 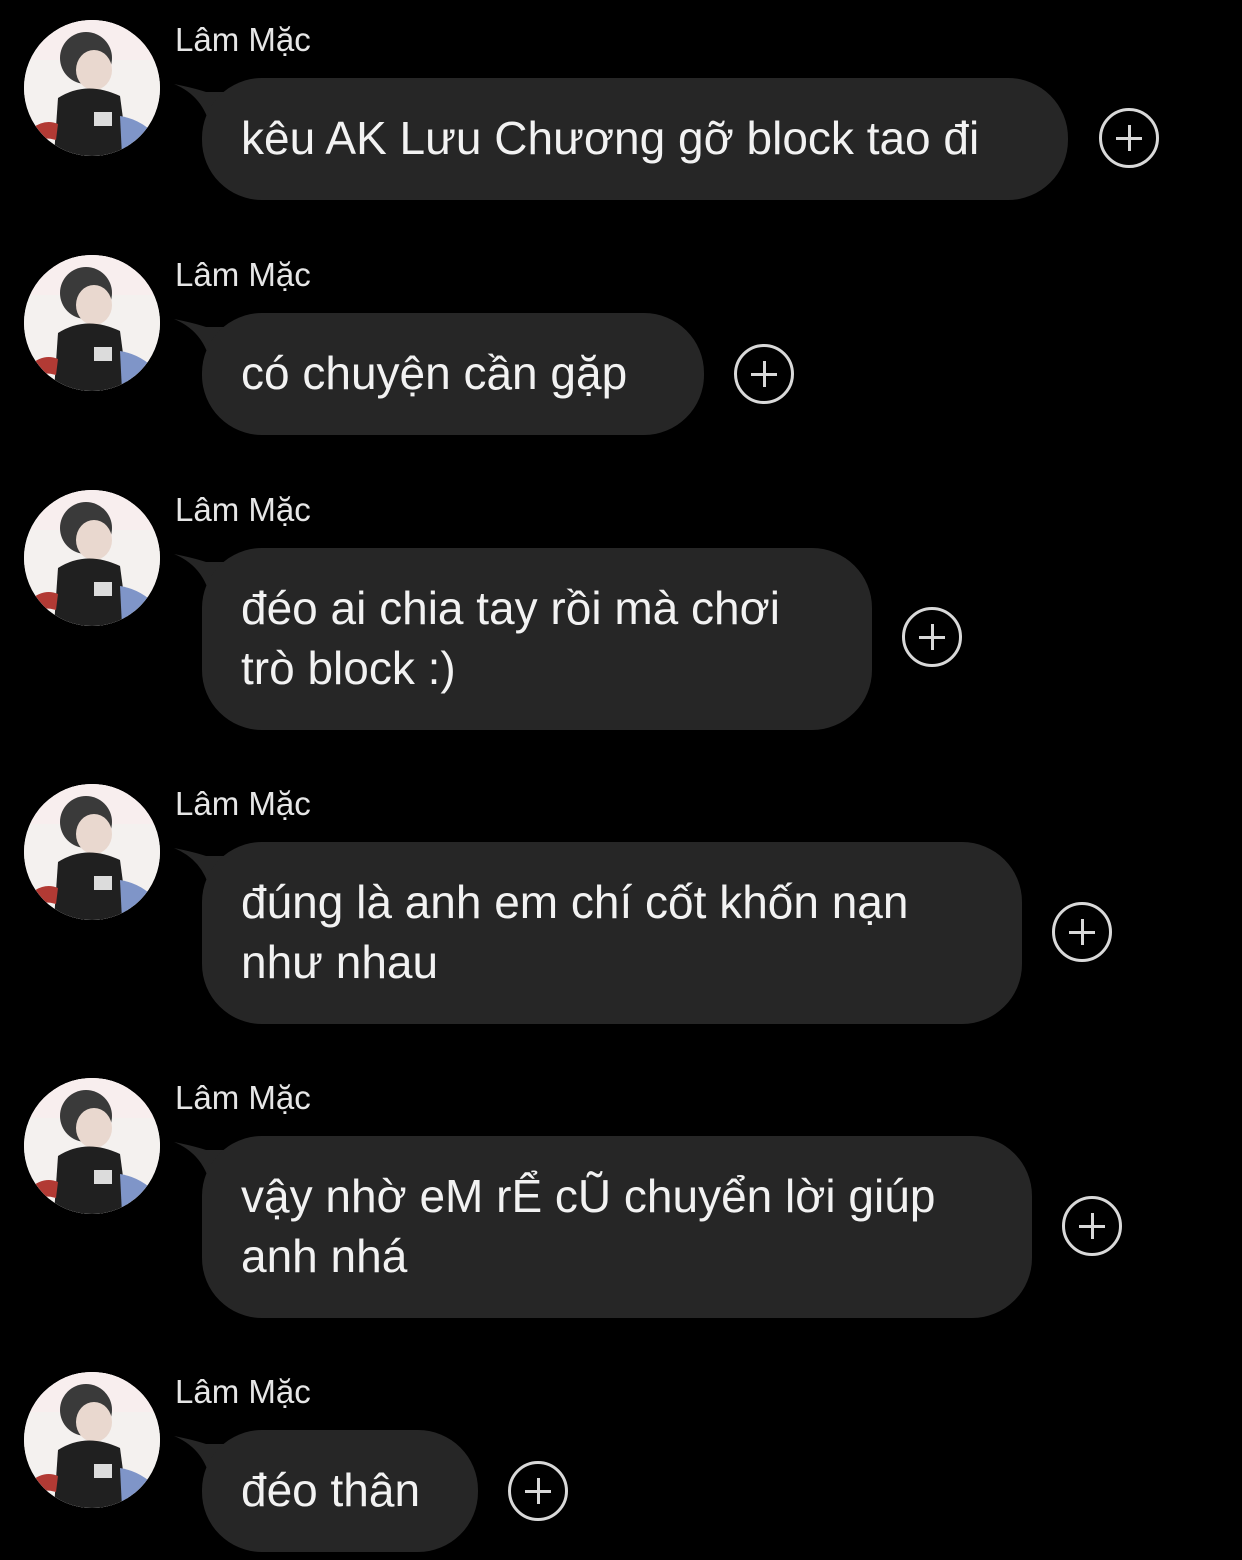 I want to click on message-bubble: đúng là anh em chí cốt khốn nạn như nhau, so click(x=612, y=933).